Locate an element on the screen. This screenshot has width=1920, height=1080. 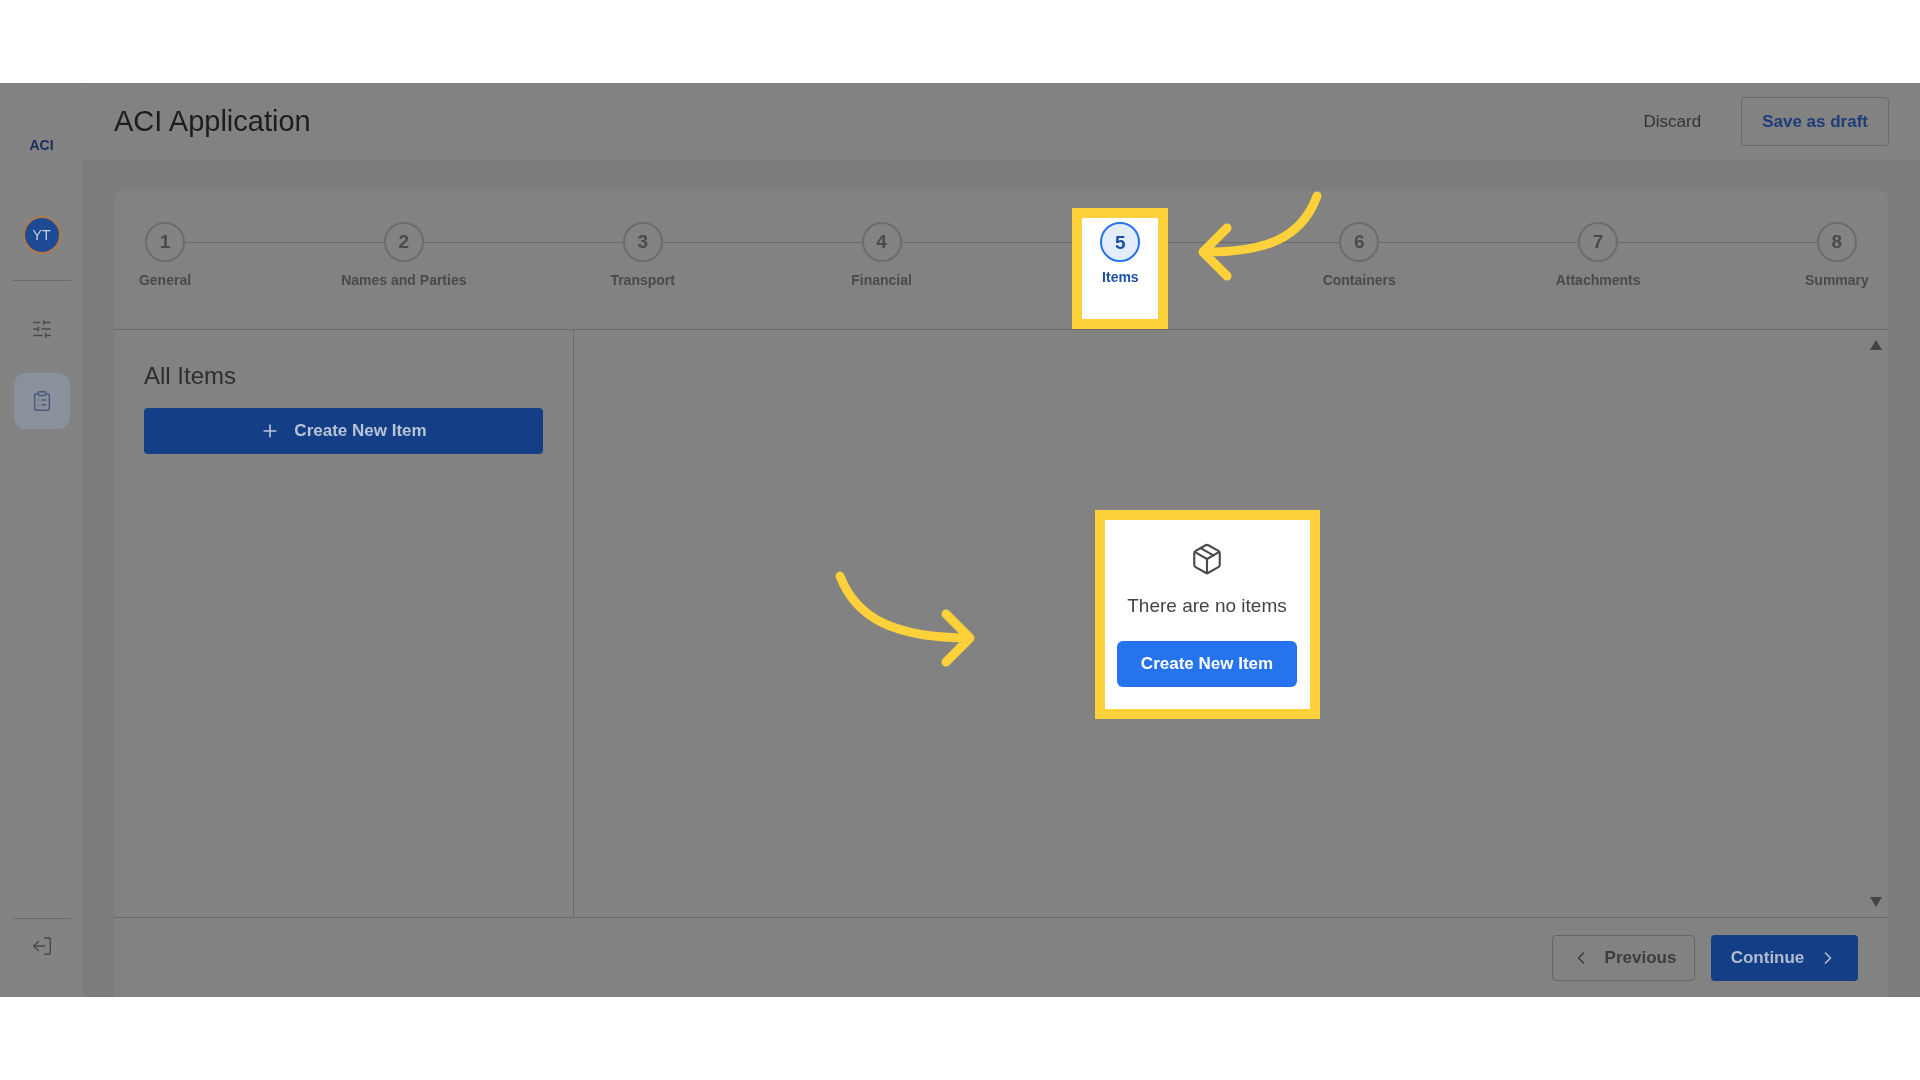
logout-button is located at coordinates (41, 946).